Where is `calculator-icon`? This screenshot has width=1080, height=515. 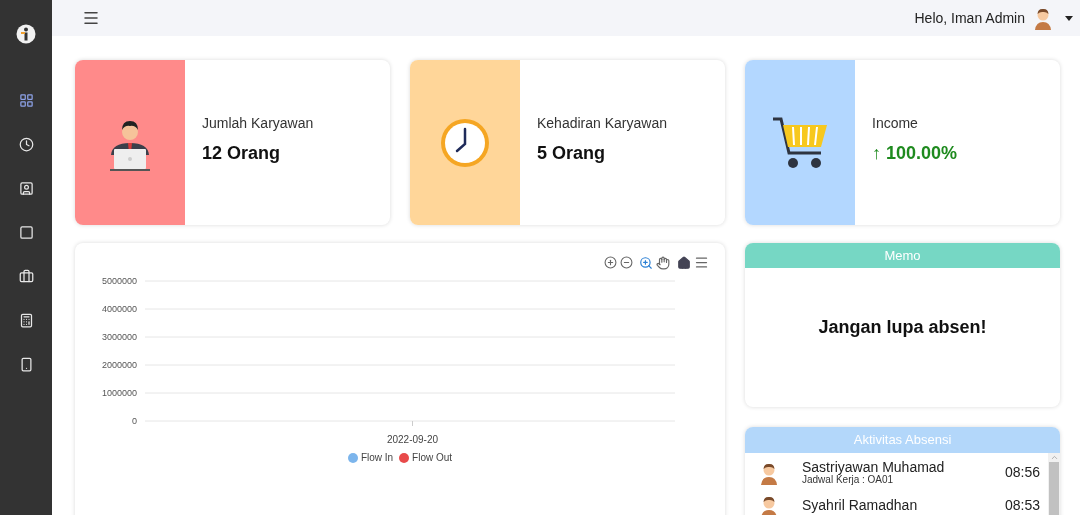 calculator-icon is located at coordinates (26, 320).